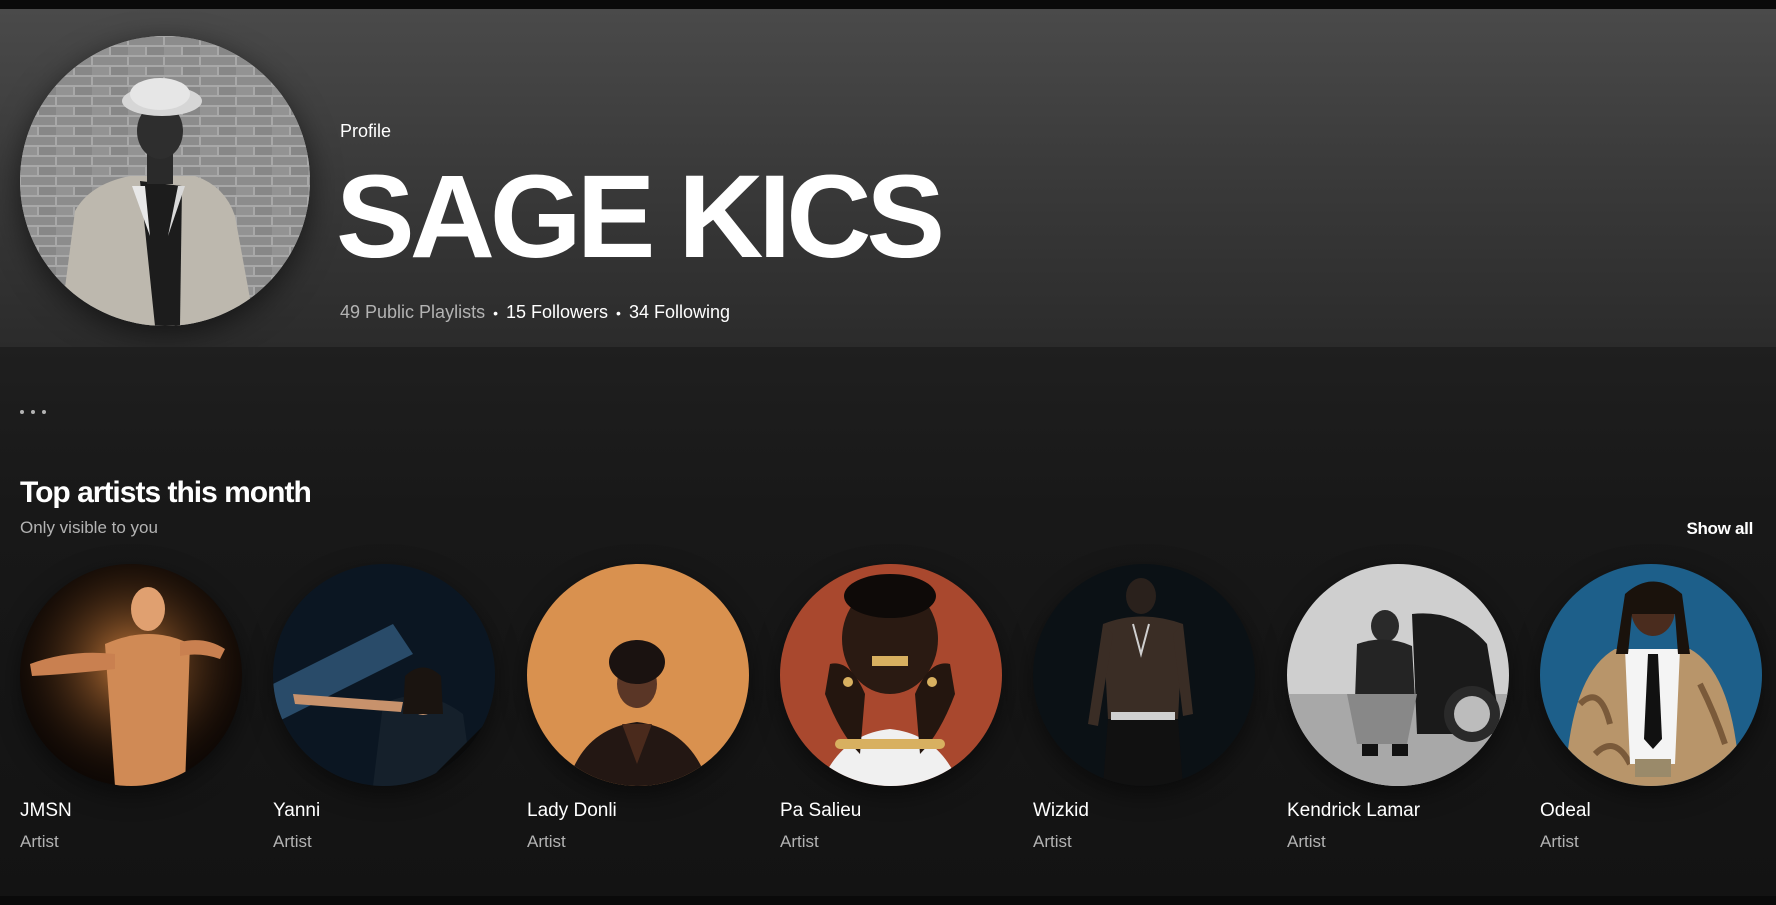  I want to click on profile-type-label: Profile, so click(366, 131).